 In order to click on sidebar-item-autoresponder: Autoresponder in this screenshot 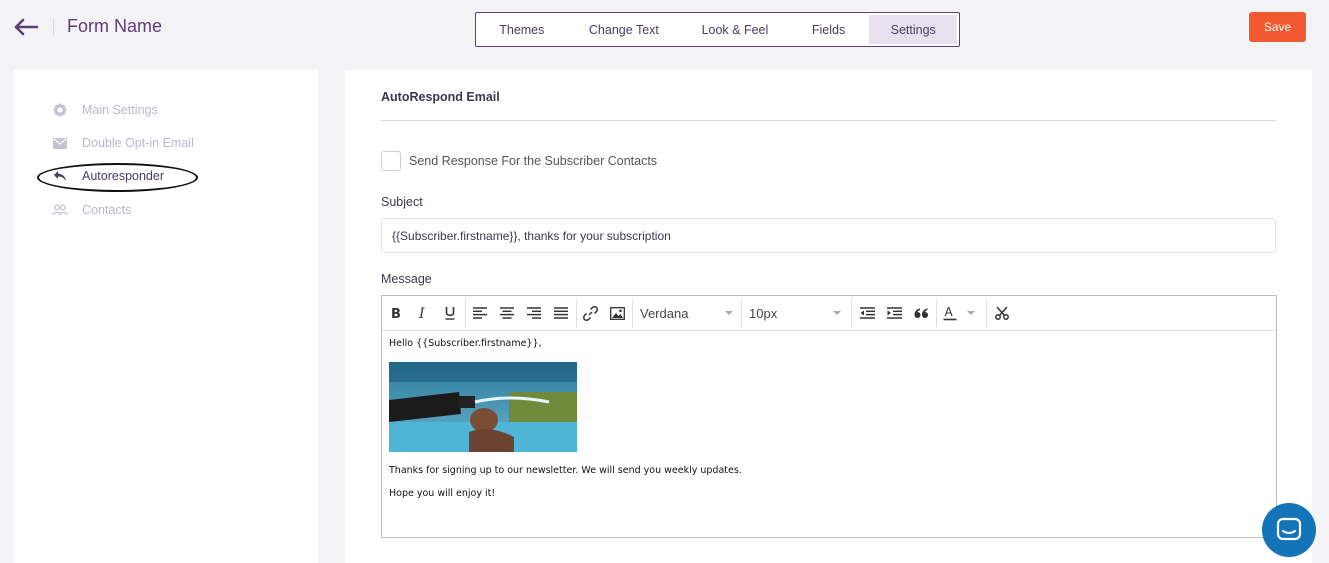, I will do `click(108, 176)`.